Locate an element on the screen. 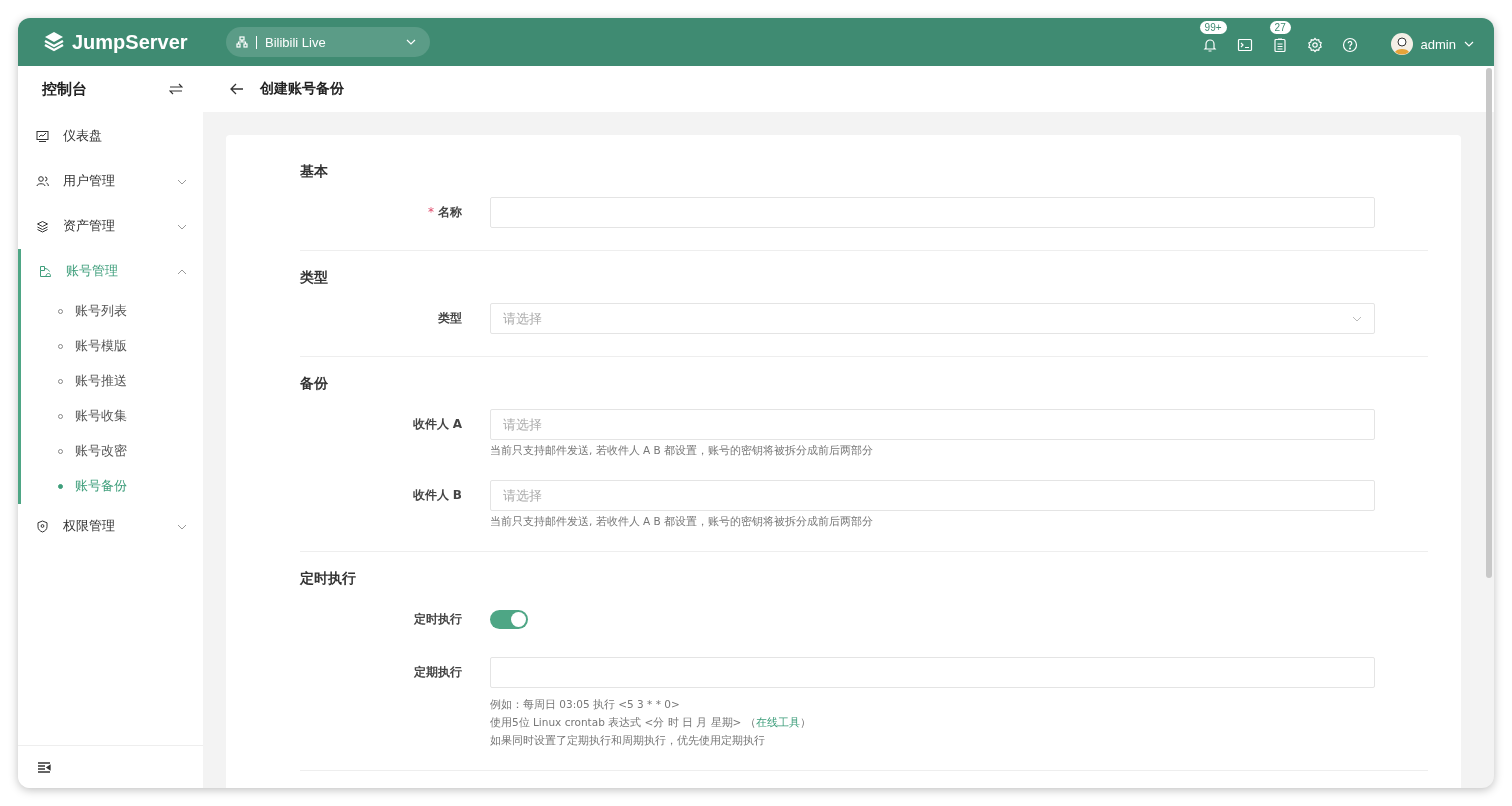 The width and height of the screenshot is (1512, 806). help-text: 使用5位 Linux crontab 表达式 <分 时 日 月 星期> （在线工具） is located at coordinates (651, 722).